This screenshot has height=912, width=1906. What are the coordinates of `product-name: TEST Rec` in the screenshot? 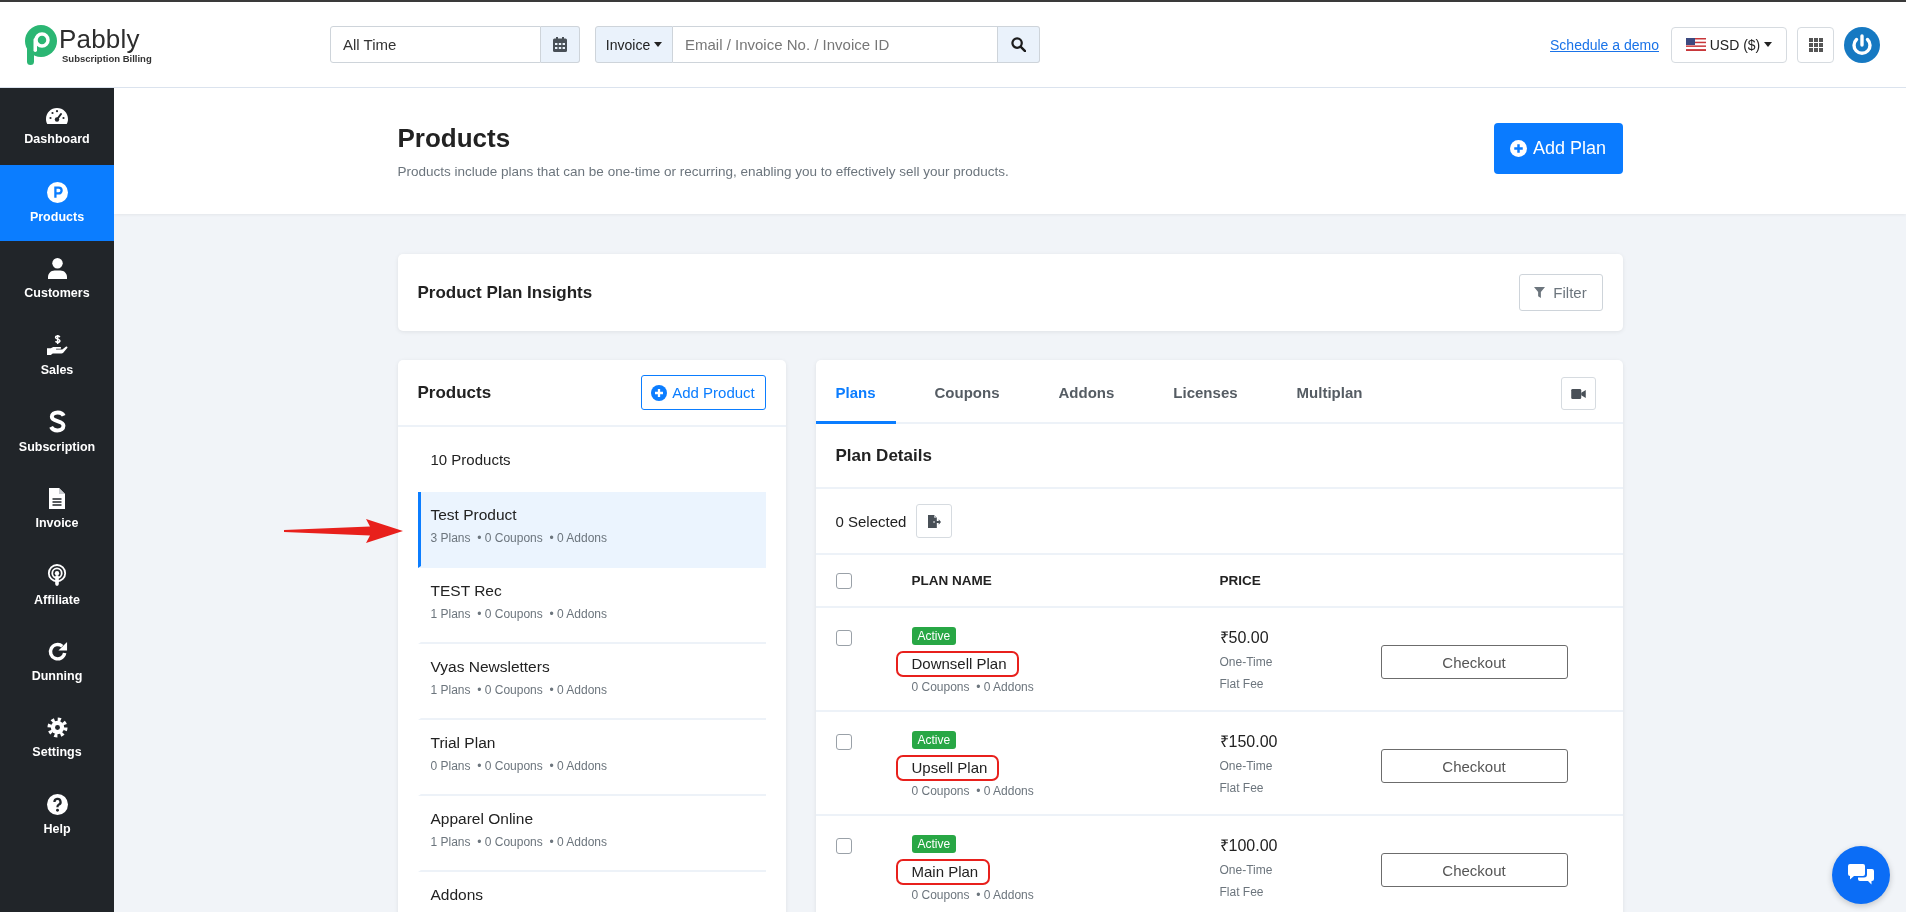 It's located at (466, 591).